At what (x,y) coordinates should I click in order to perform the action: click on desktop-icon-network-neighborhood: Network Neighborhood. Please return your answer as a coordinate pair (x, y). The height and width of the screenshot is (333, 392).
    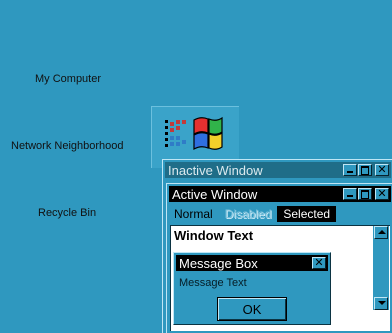
    Looking at the image, I should click on (67, 146).